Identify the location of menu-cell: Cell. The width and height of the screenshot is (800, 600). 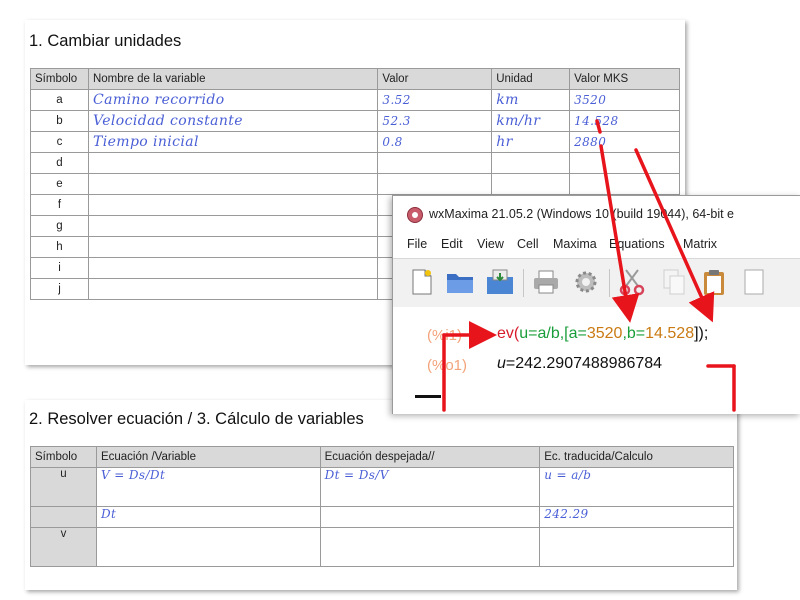
(528, 244).